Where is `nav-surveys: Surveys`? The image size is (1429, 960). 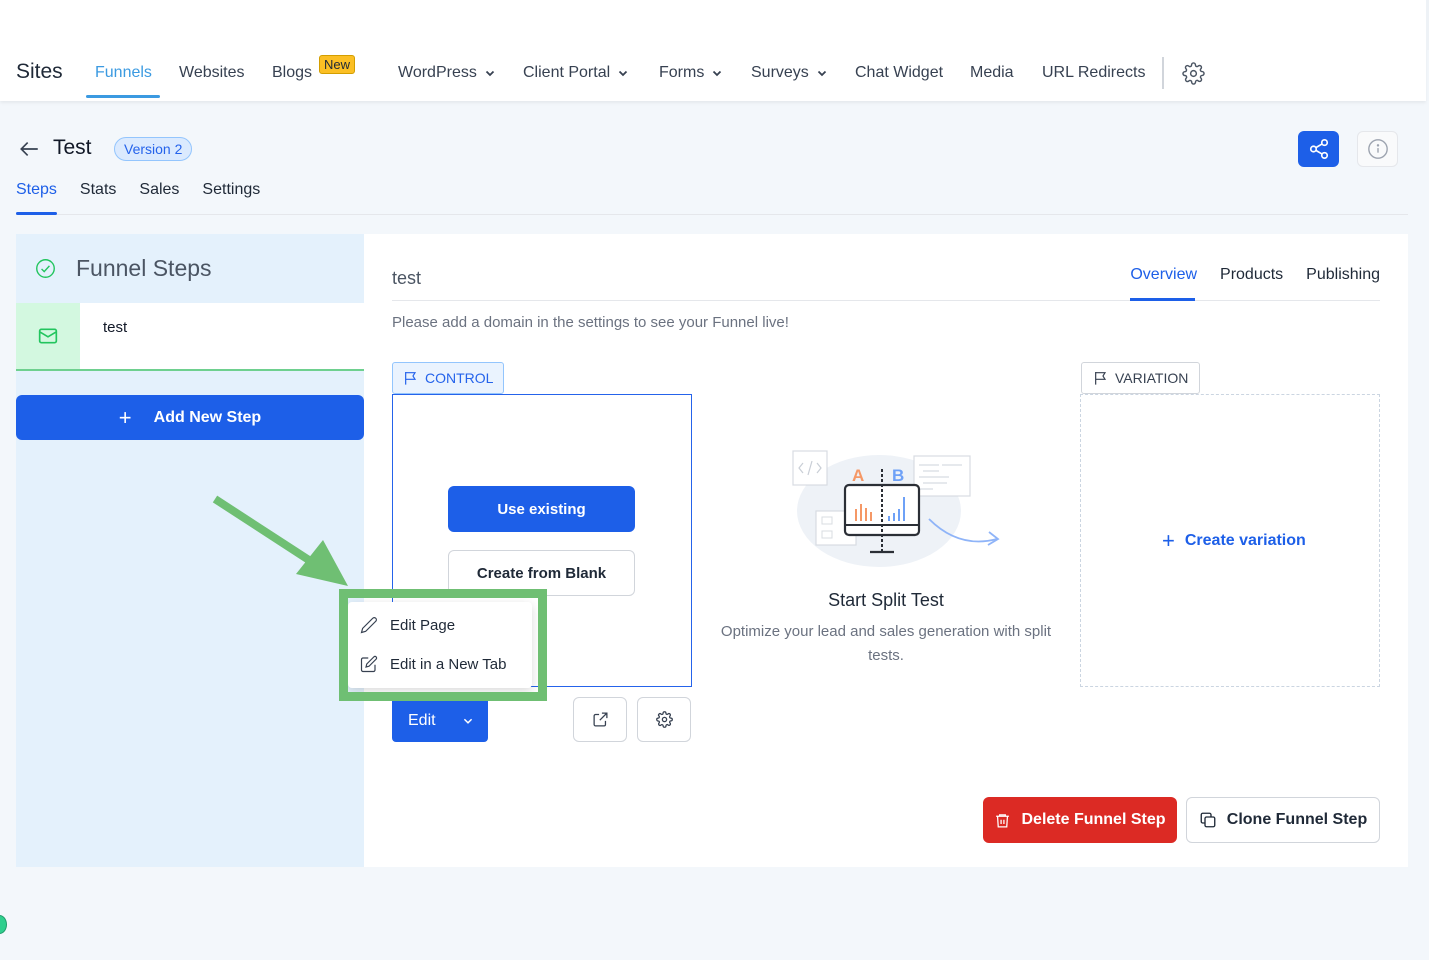 nav-surveys: Surveys is located at coordinates (789, 73).